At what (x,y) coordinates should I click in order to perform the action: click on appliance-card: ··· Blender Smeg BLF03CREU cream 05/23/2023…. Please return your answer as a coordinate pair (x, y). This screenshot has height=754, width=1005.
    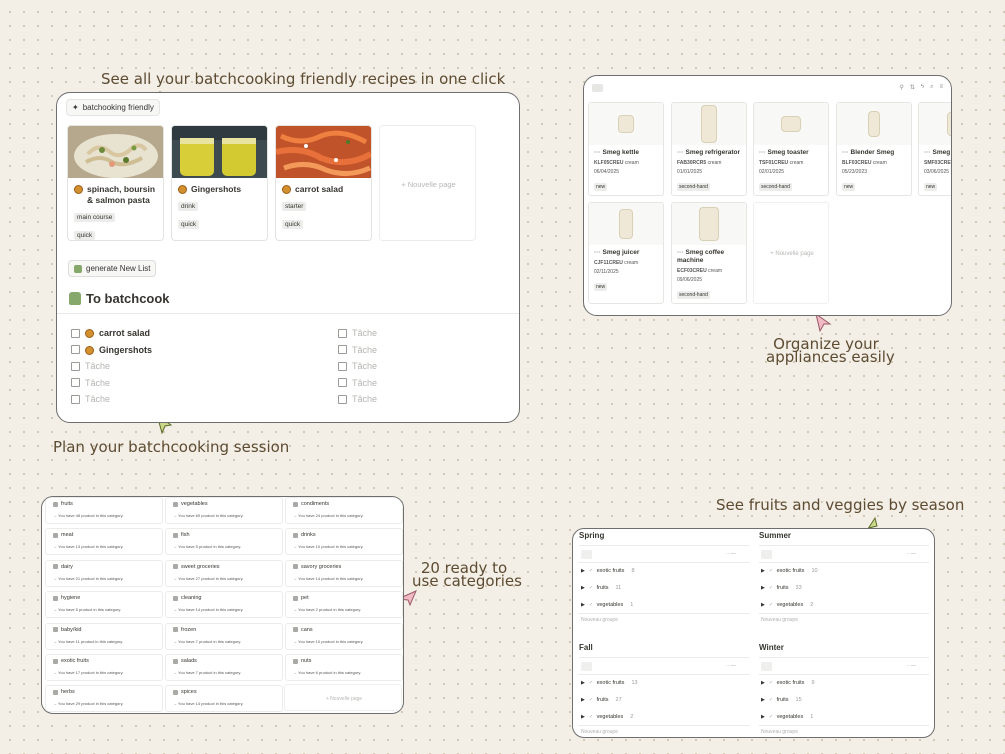
    Looking at the image, I should click on (874, 149).